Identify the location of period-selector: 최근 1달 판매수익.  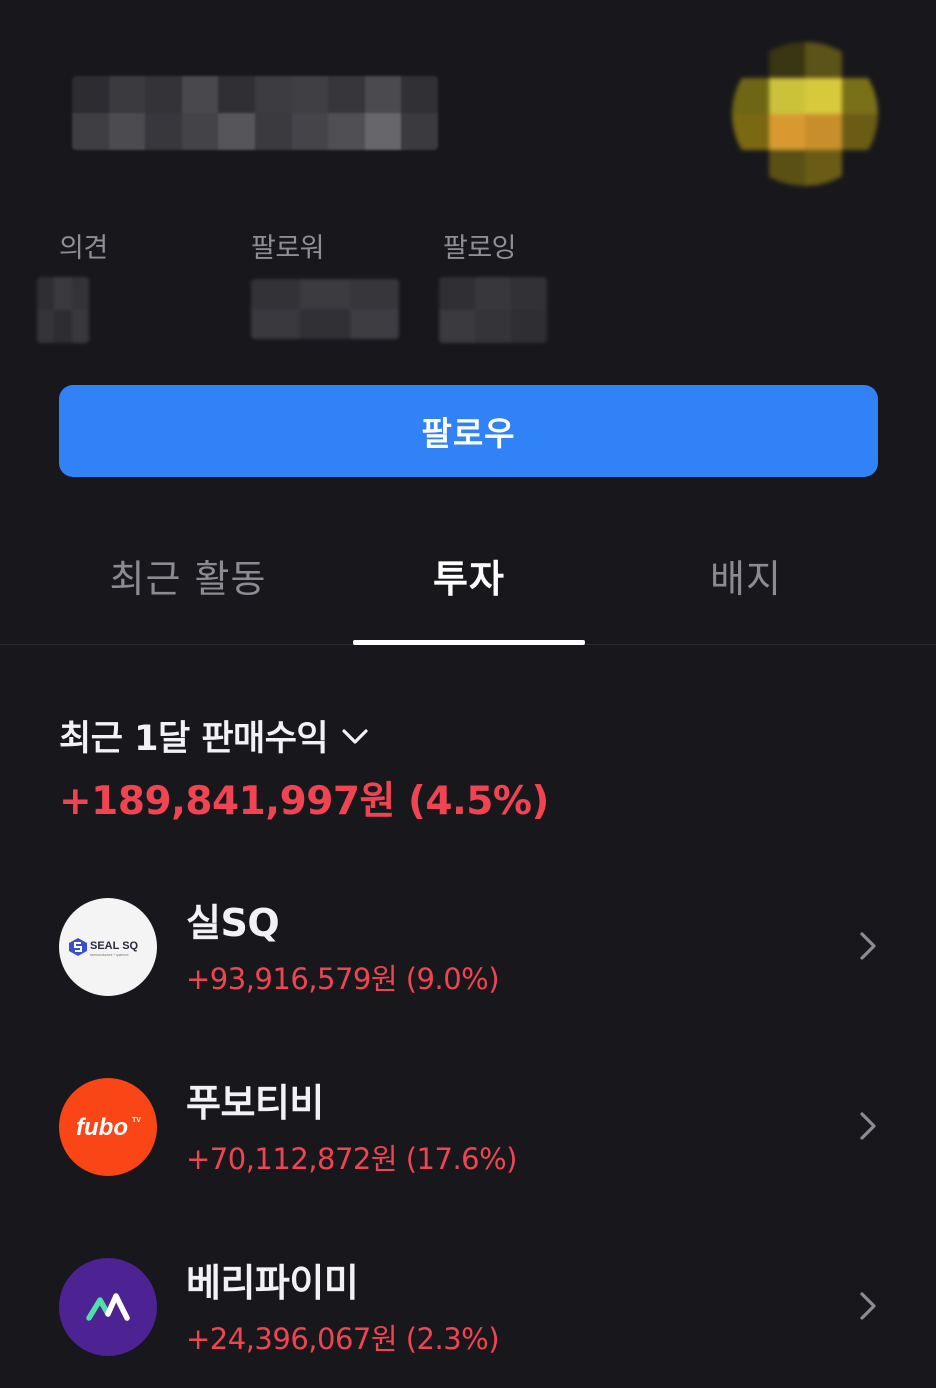
(214, 735).